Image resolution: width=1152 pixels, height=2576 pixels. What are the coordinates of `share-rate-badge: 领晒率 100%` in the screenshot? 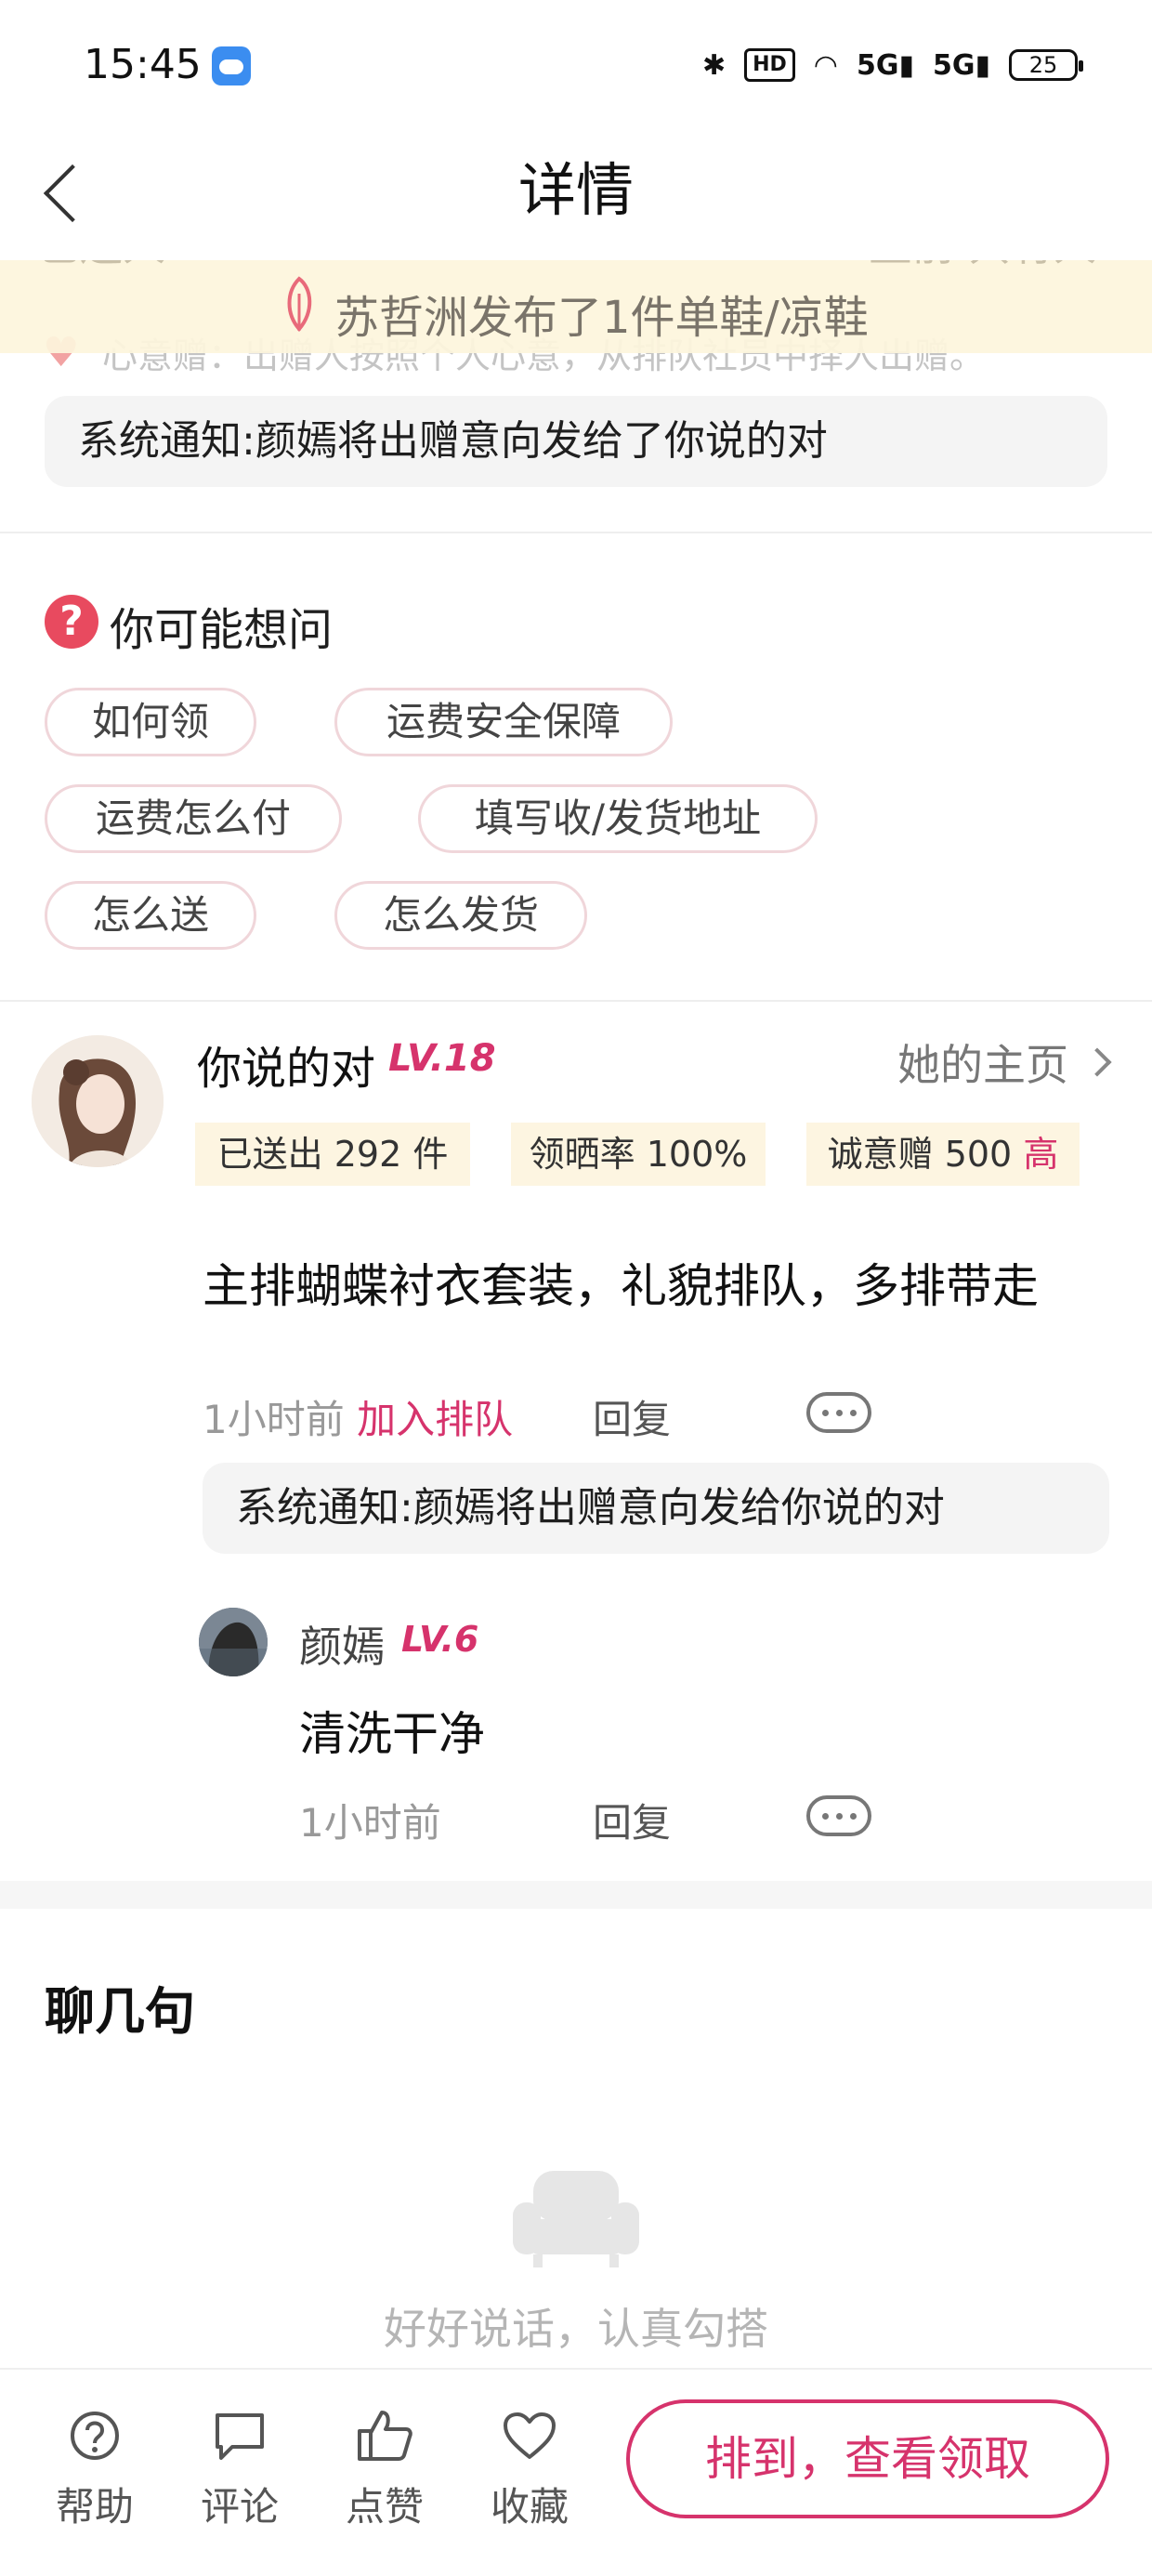 It's located at (638, 1154).